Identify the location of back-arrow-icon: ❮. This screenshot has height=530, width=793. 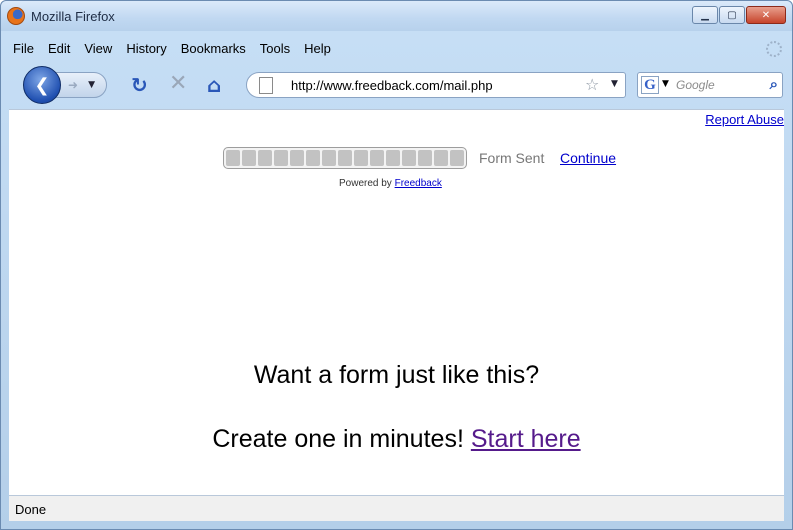
(42, 85).